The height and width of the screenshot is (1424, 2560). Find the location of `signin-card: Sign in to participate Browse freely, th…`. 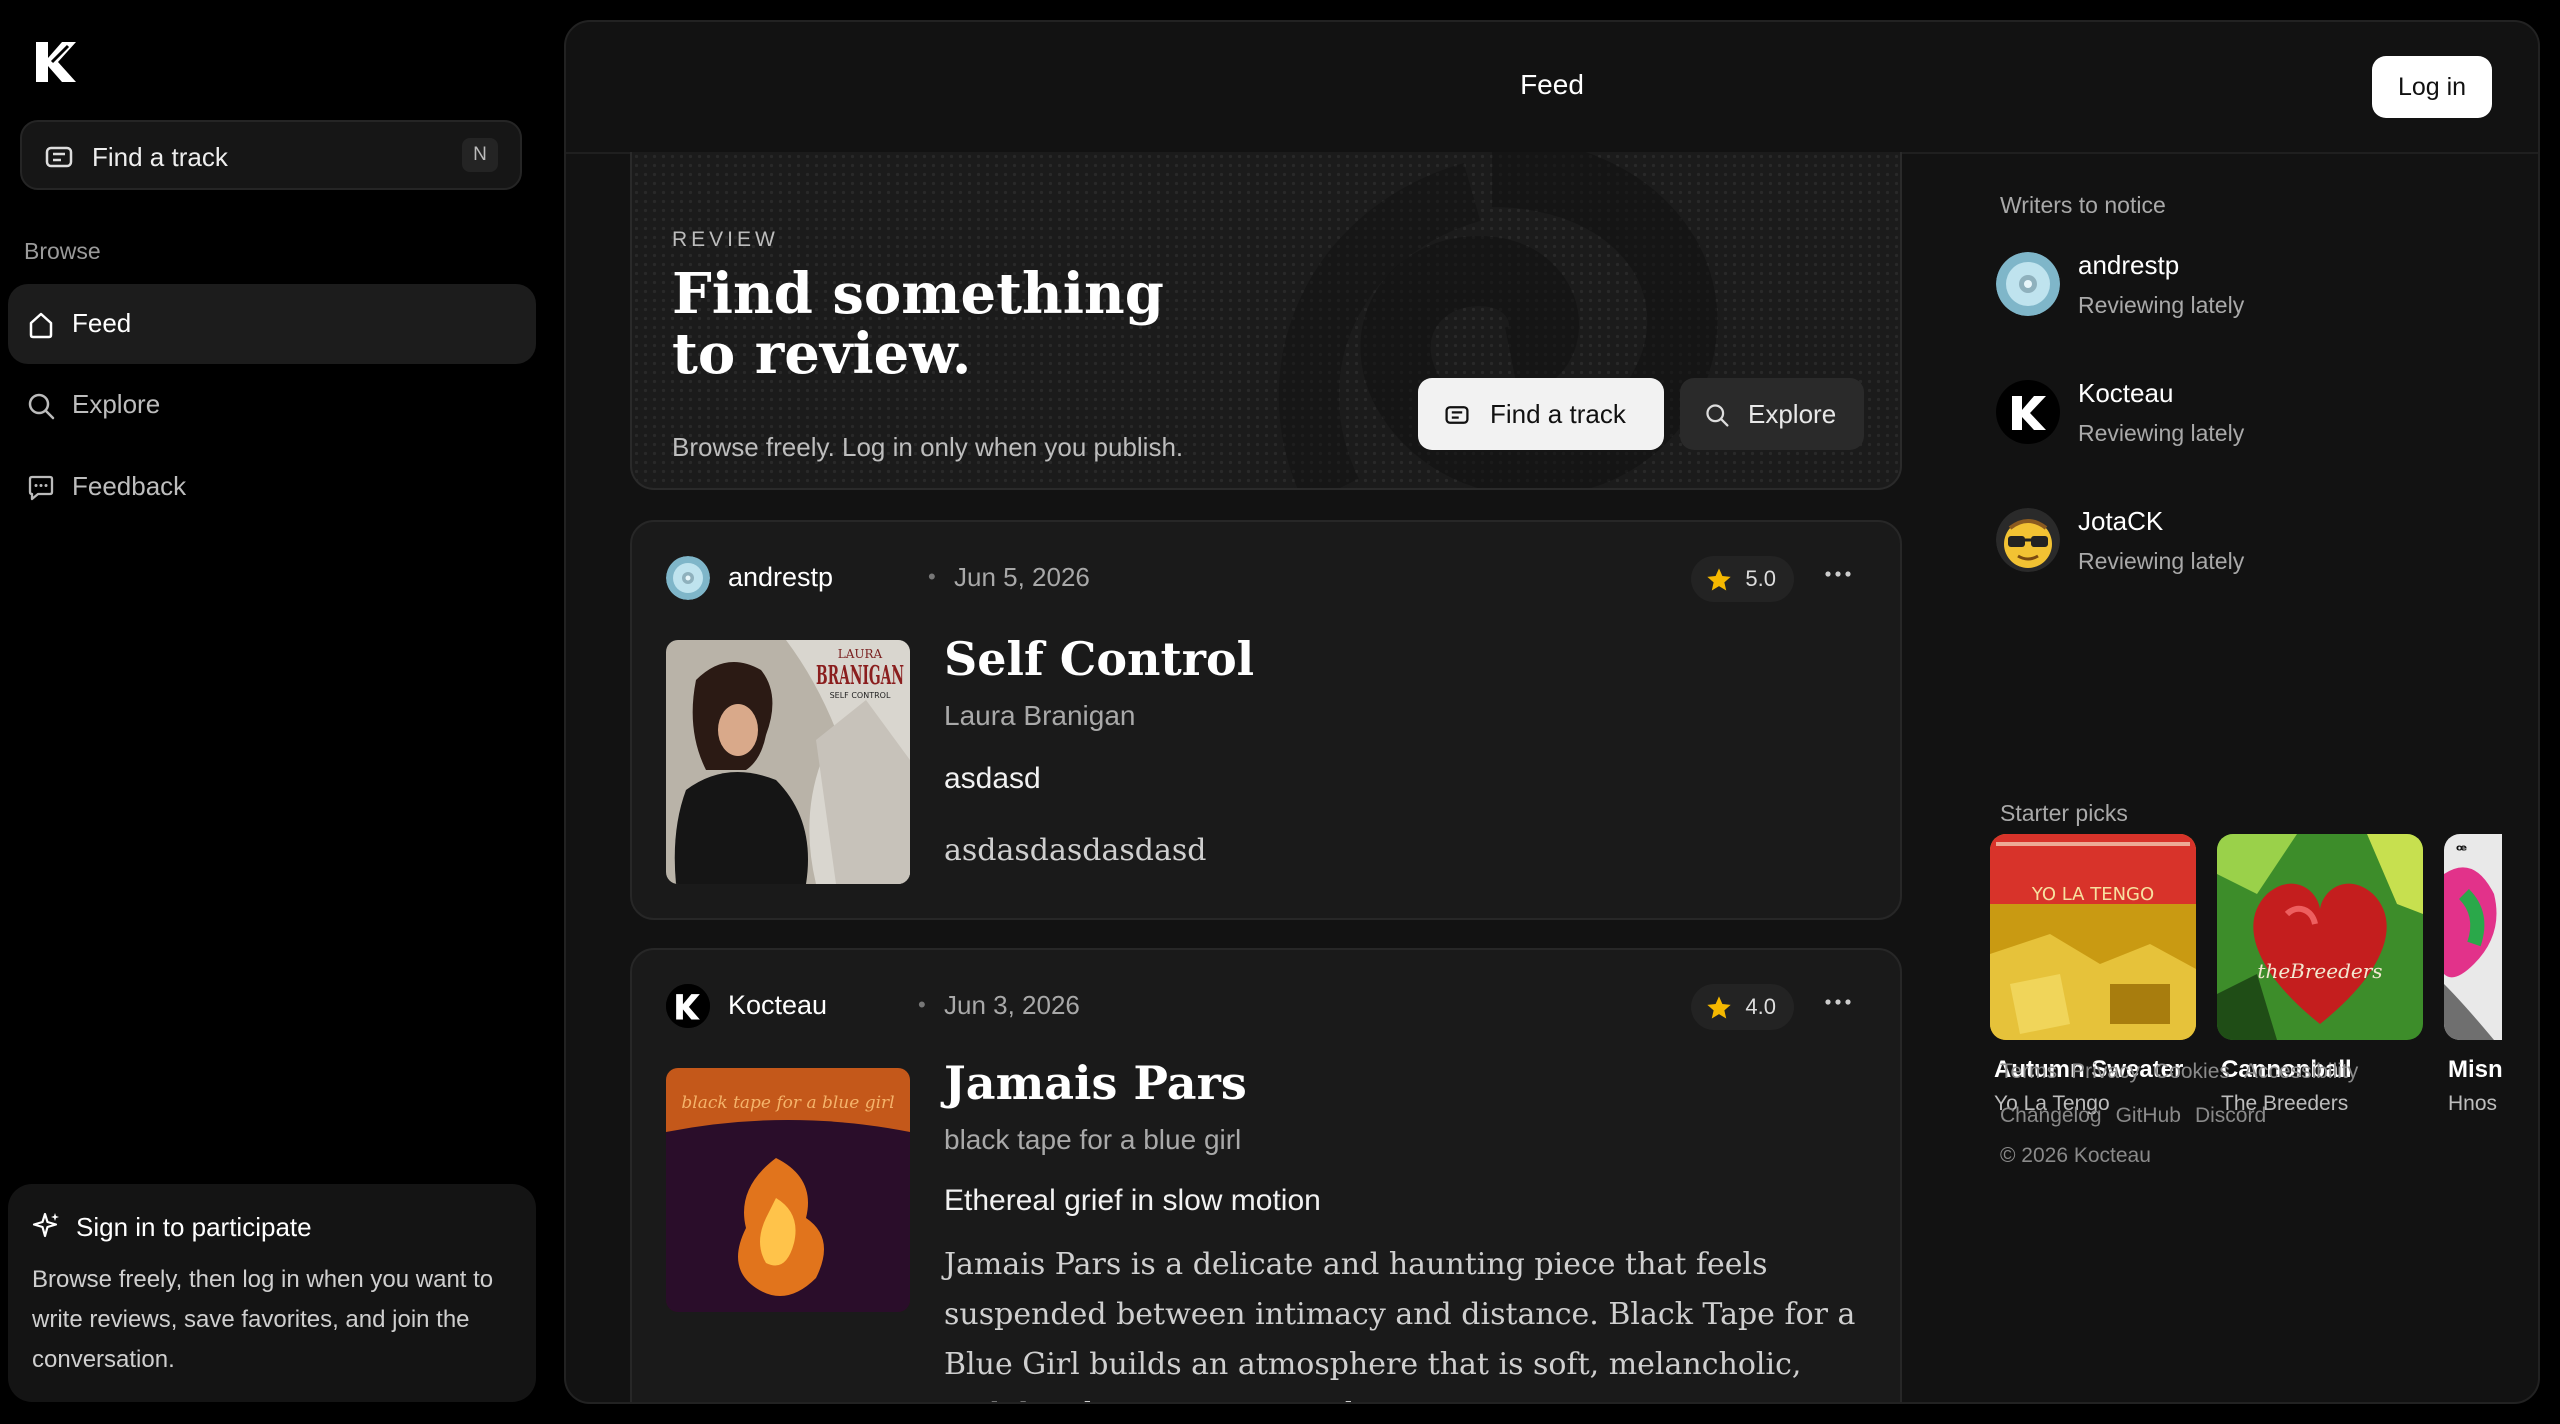

signin-card: Sign in to participate Browse freely, th… is located at coordinates (272, 1293).